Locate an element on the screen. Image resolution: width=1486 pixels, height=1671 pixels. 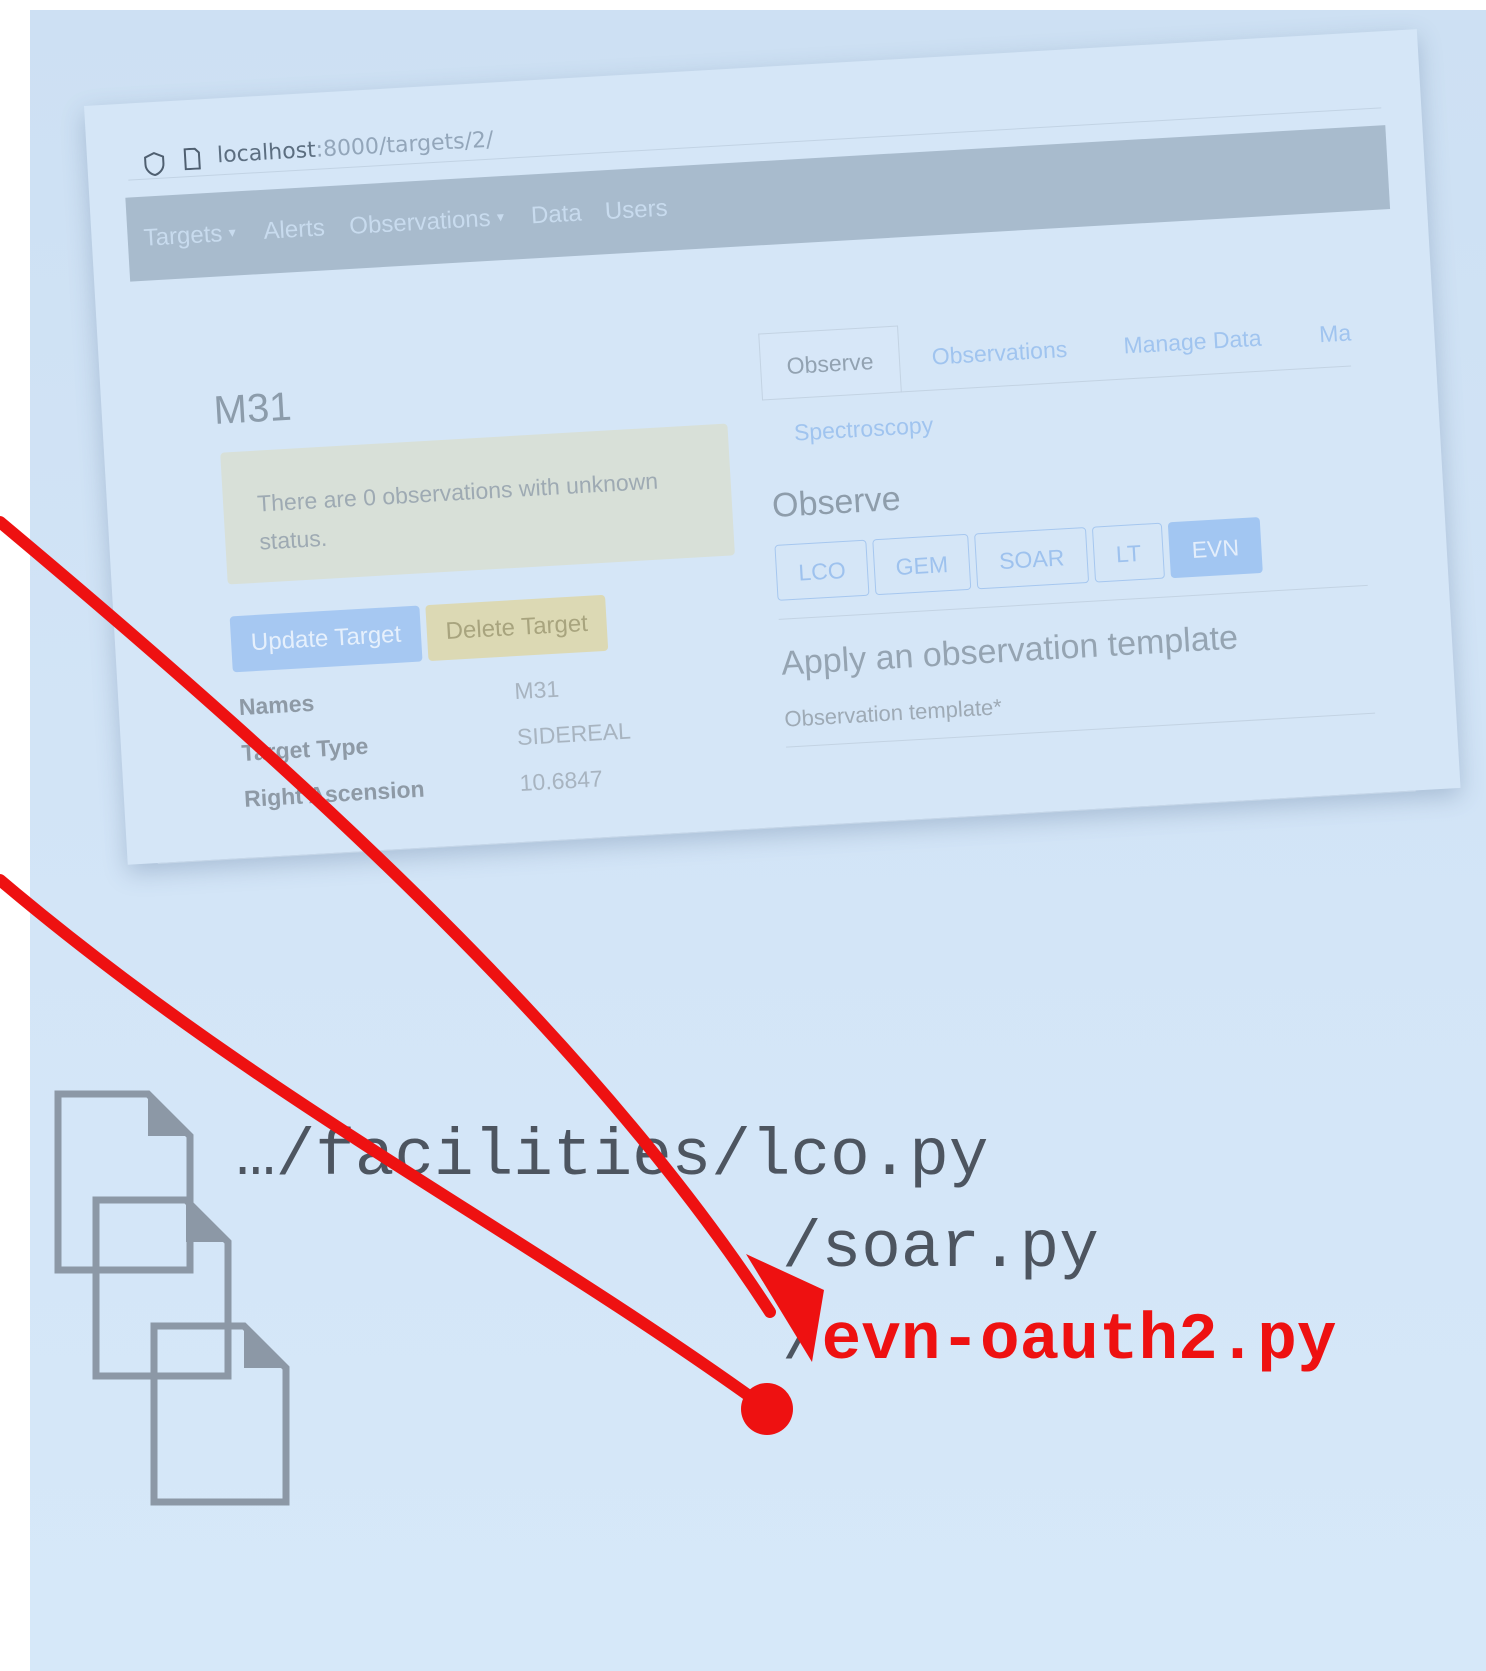
arrow-endpoint-dot is located at coordinates (767, 1409).